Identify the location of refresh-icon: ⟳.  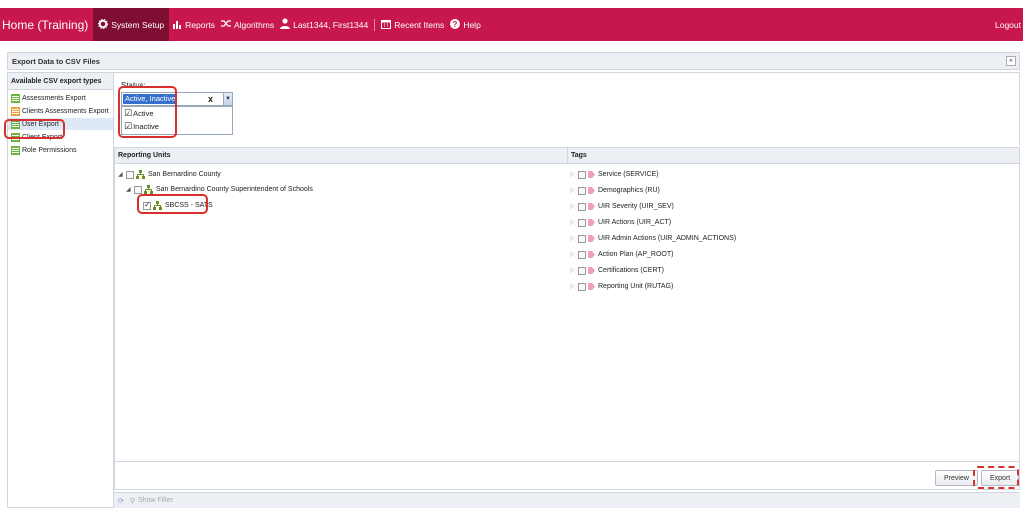
(121, 501).